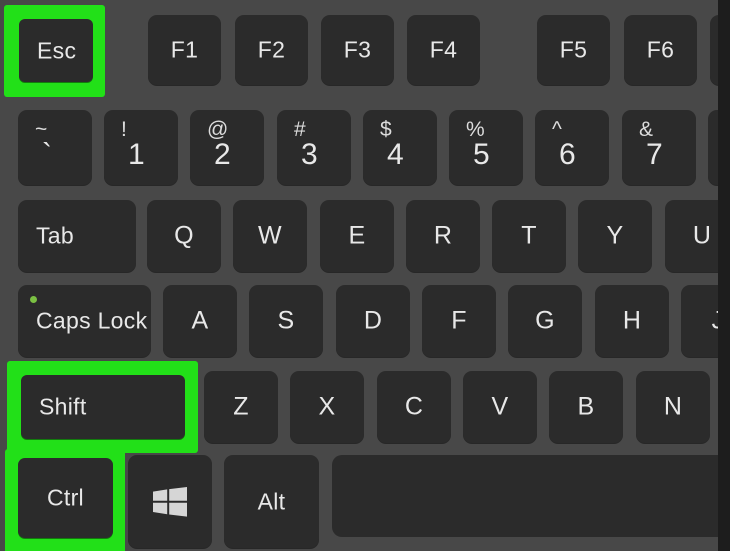 Image resolution: width=730 pixels, height=551 pixels. I want to click on key-1-label: 1, so click(136, 154).